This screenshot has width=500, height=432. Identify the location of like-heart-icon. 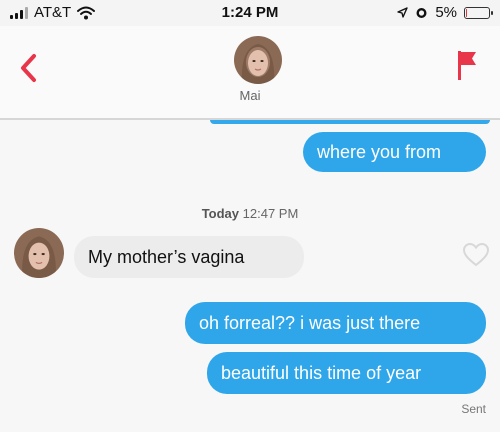
(476, 255).